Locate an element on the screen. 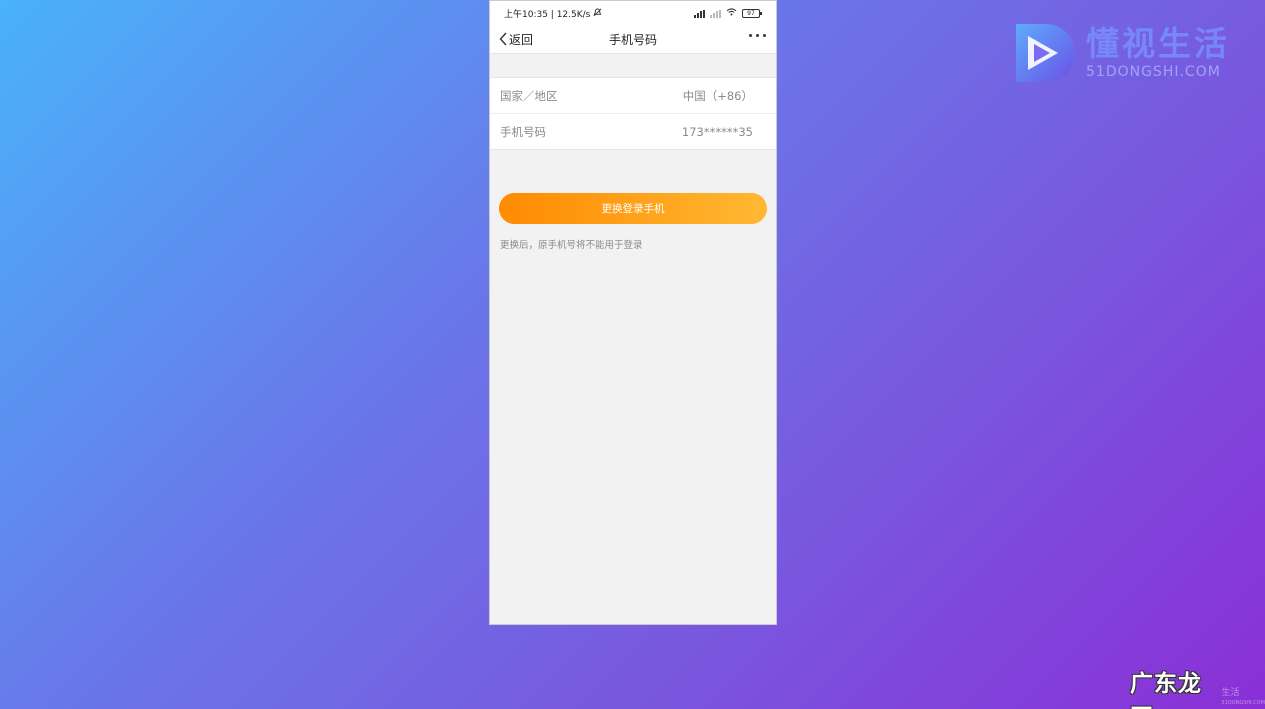 The width and height of the screenshot is (1265, 709). brand-logo: 懂视生活 51DONGSHI.COM is located at coordinates (1121, 53).